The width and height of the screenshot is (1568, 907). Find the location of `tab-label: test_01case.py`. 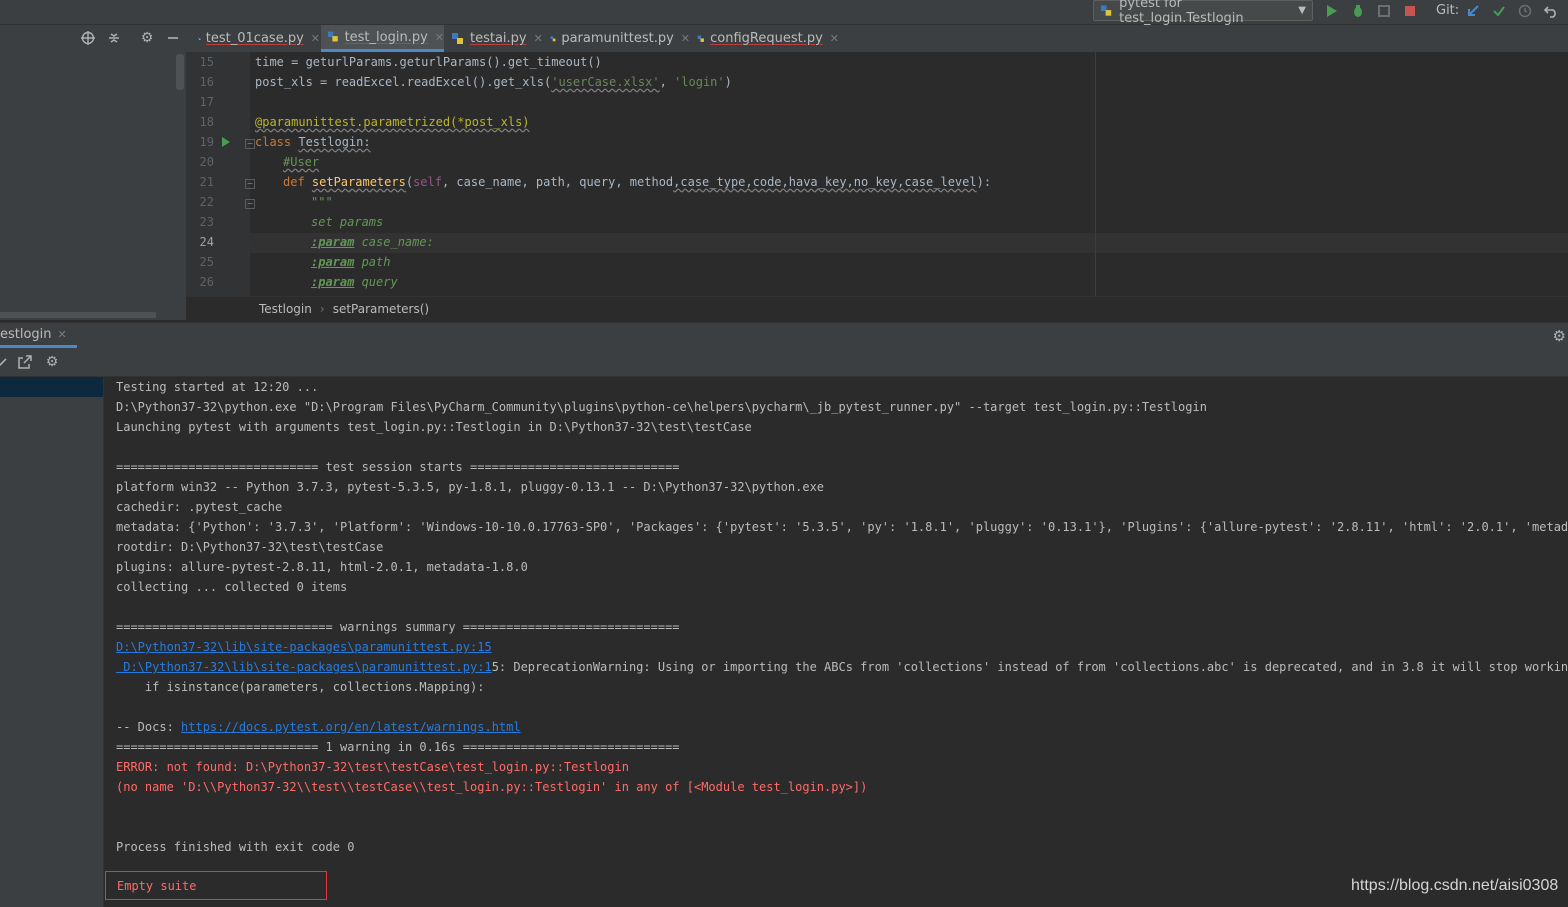

tab-label: test_01case.py is located at coordinates (254, 38).